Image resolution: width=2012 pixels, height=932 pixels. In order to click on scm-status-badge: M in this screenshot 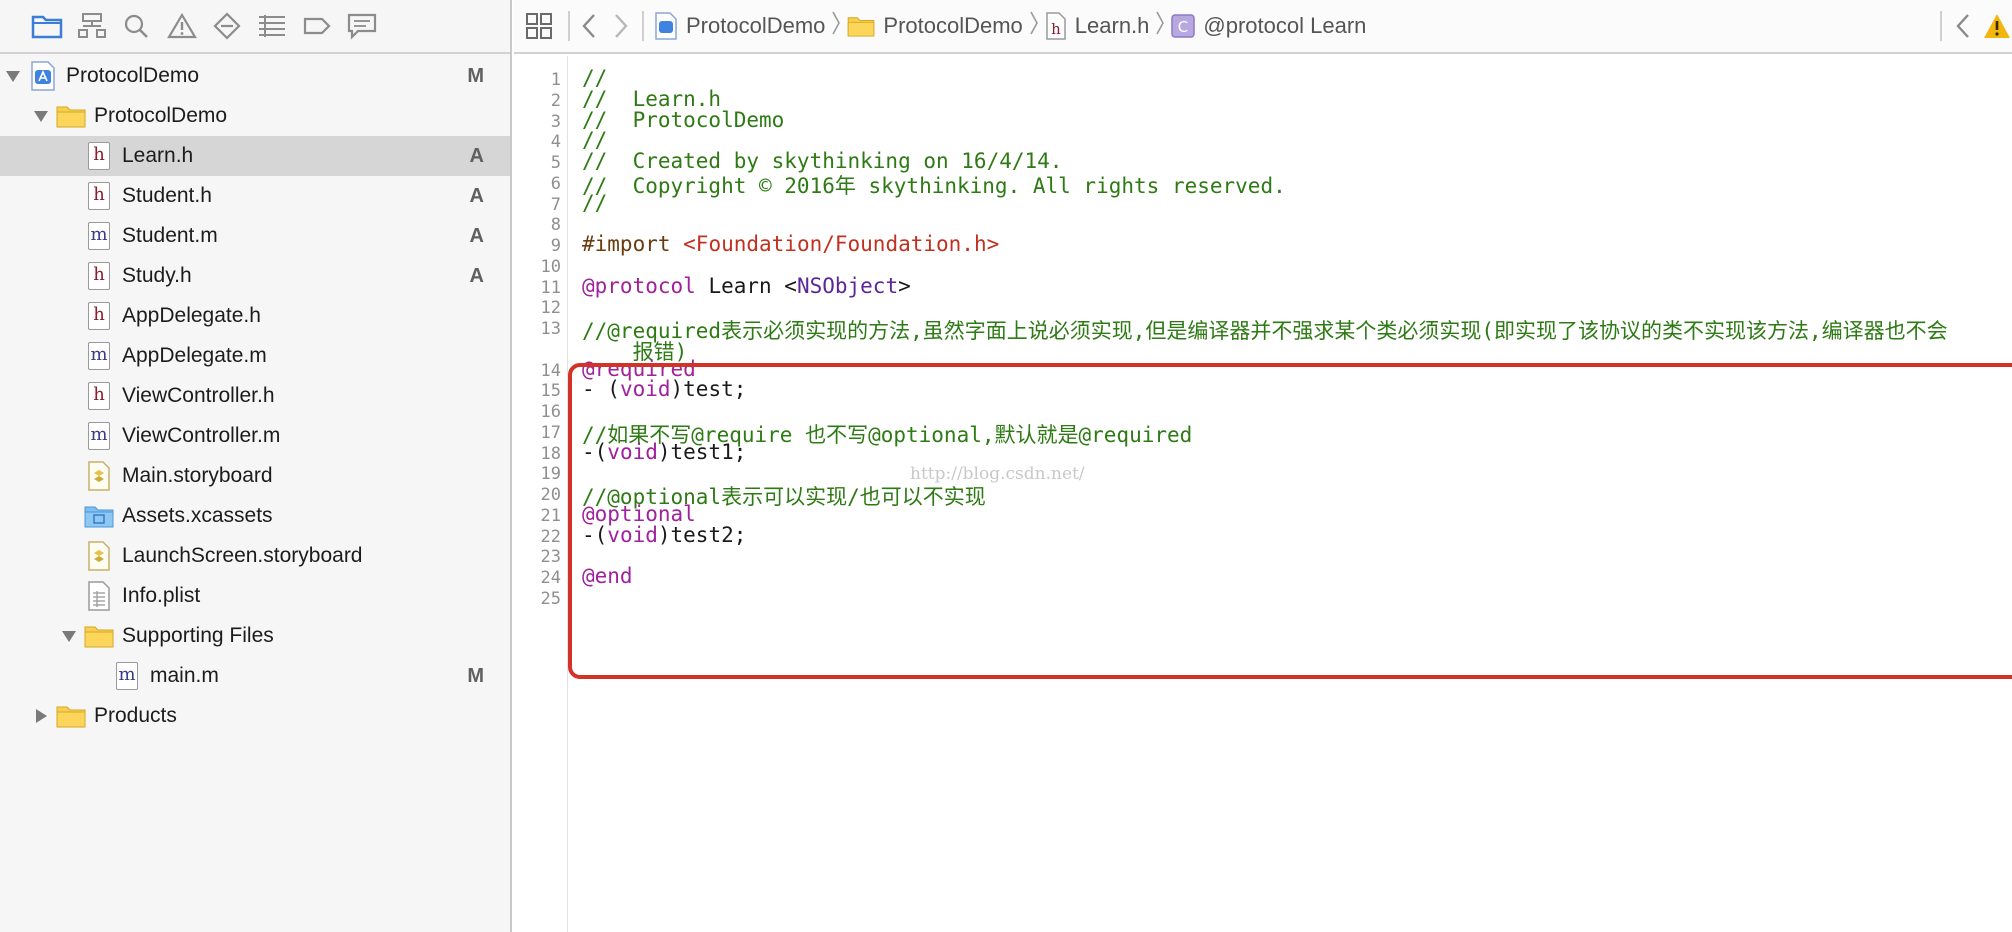, I will do `click(475, 675)`.